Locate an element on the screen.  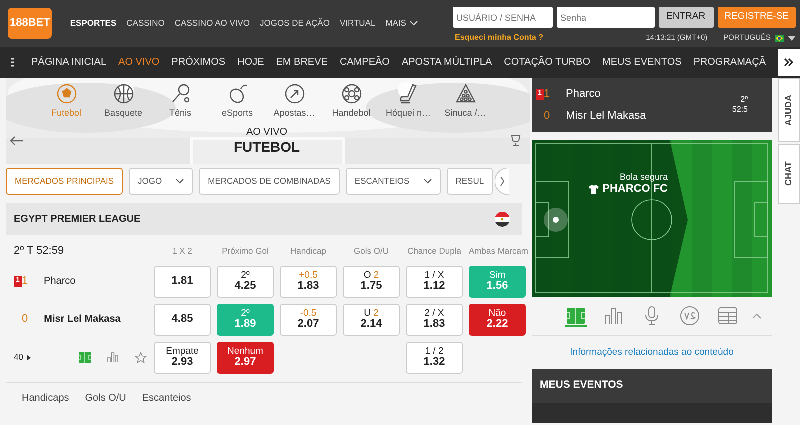
sport-tab: Handebol is located at coordinates (351, 101).